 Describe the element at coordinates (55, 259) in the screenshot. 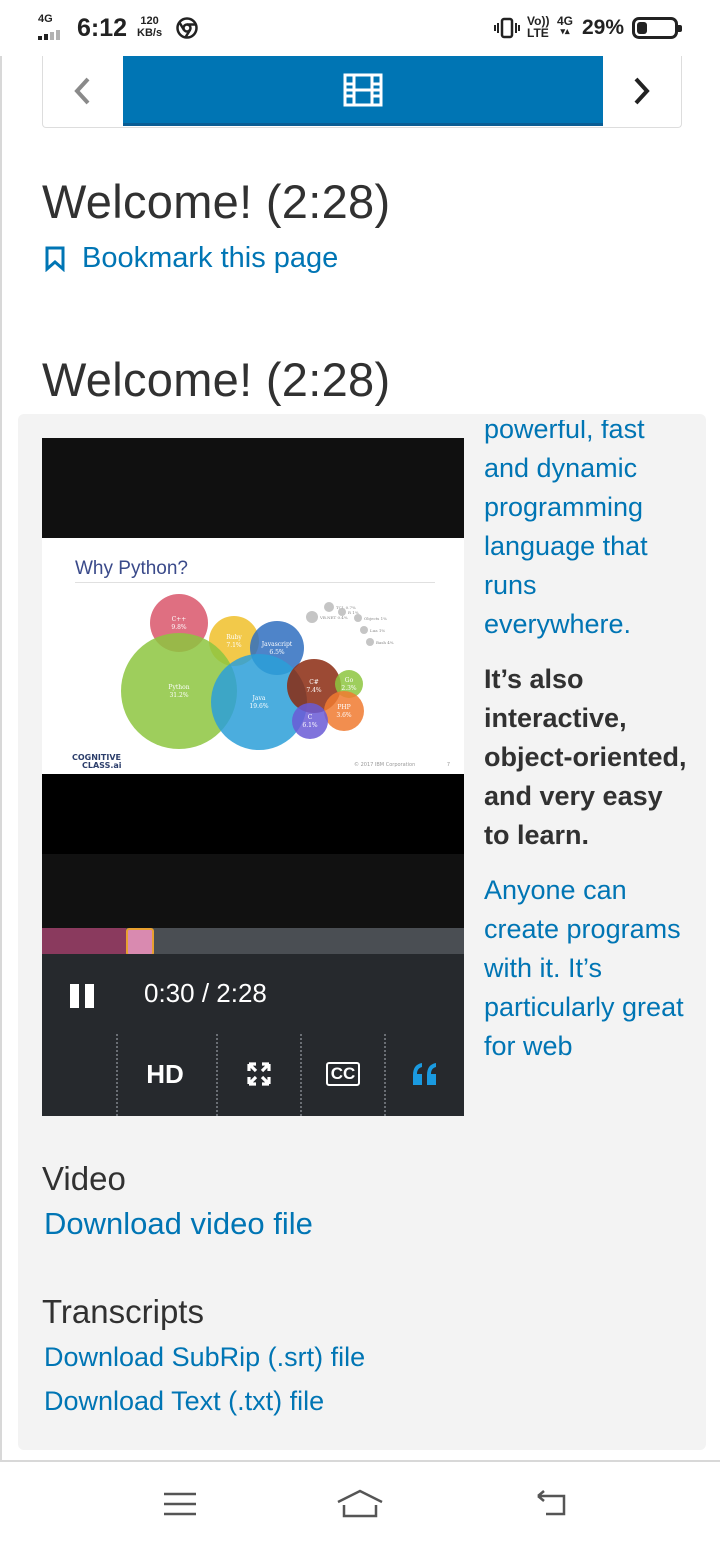

I see `bookmark-icon` at that location.